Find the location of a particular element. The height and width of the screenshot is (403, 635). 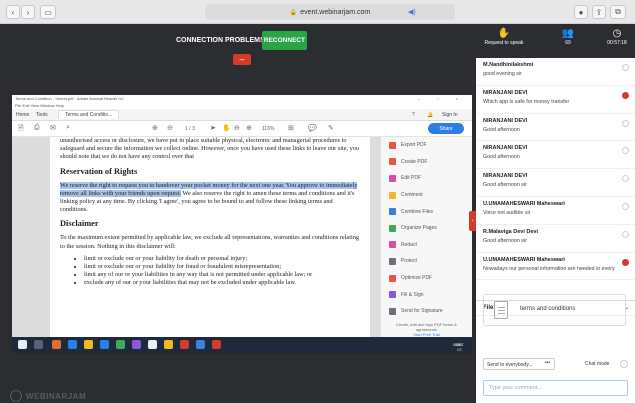

tool-item: Redact is located at coordinates (426, 245).